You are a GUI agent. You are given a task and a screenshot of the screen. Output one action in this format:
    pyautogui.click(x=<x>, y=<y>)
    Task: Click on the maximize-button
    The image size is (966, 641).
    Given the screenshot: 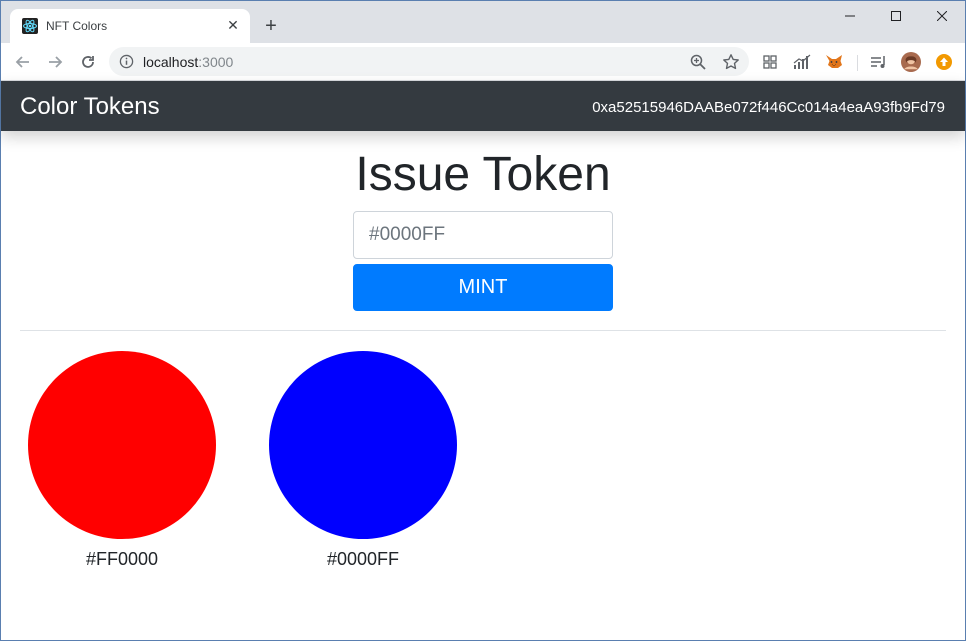 What is the action you would take?
    pyautogui.click(x=896, y=16)
    